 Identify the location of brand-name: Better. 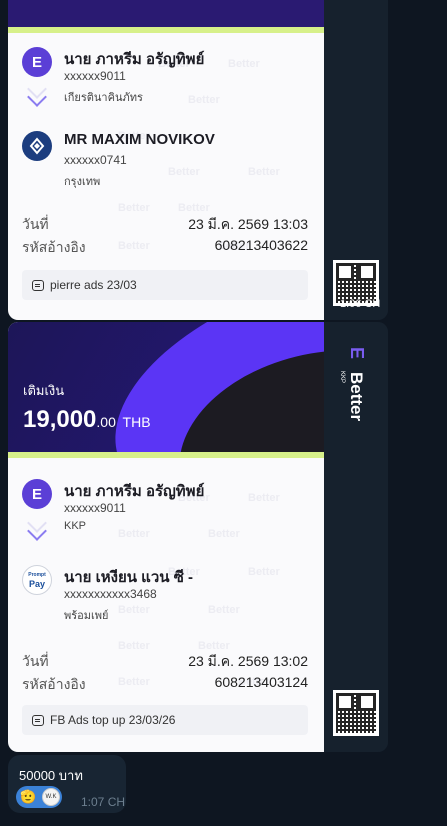
(356, 397).